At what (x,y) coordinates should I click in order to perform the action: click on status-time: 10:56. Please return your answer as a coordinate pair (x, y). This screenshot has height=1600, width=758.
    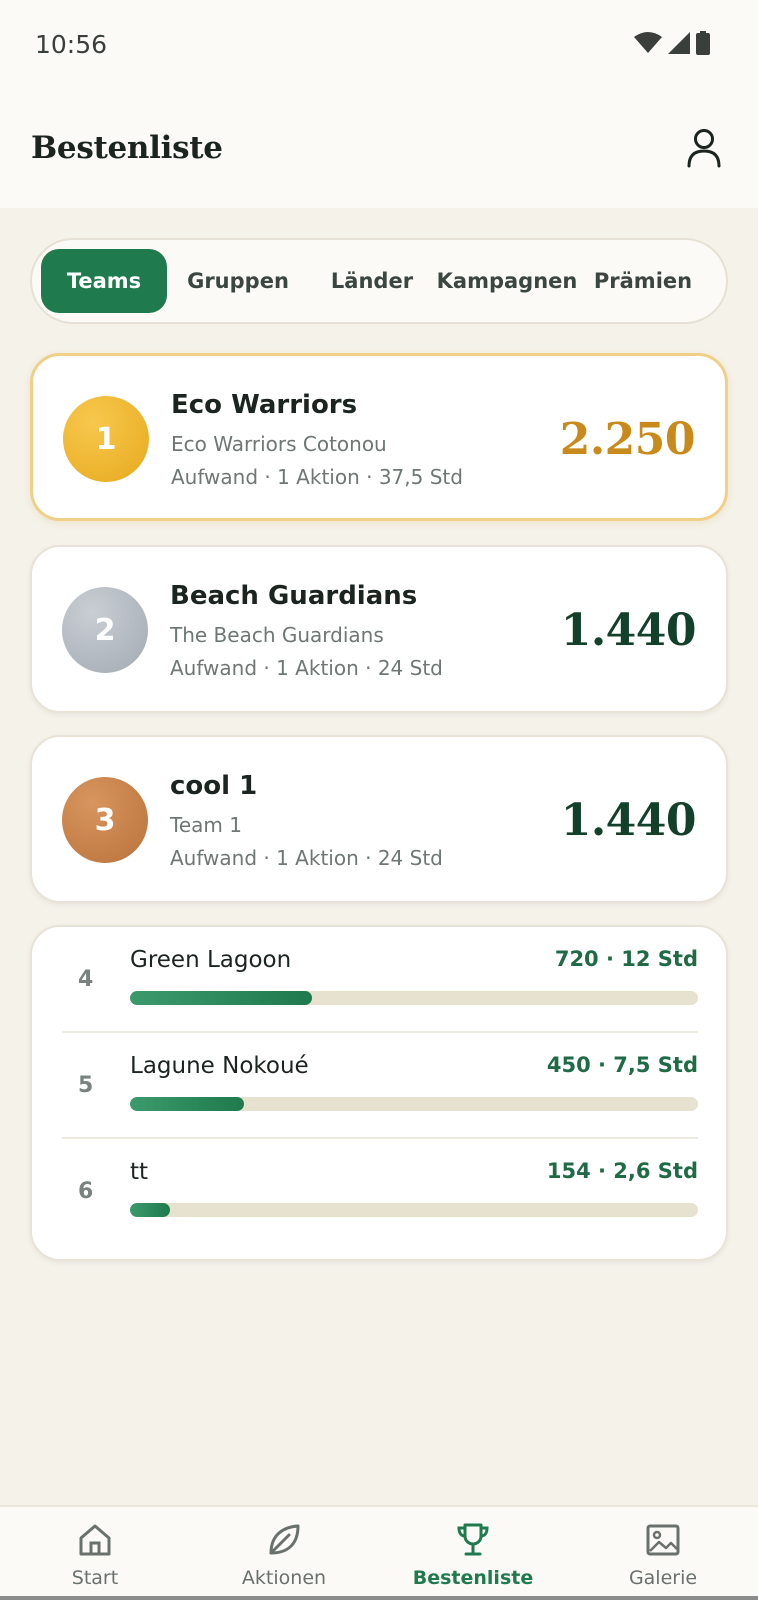
    Looking at the image, I should click on (71, 44).